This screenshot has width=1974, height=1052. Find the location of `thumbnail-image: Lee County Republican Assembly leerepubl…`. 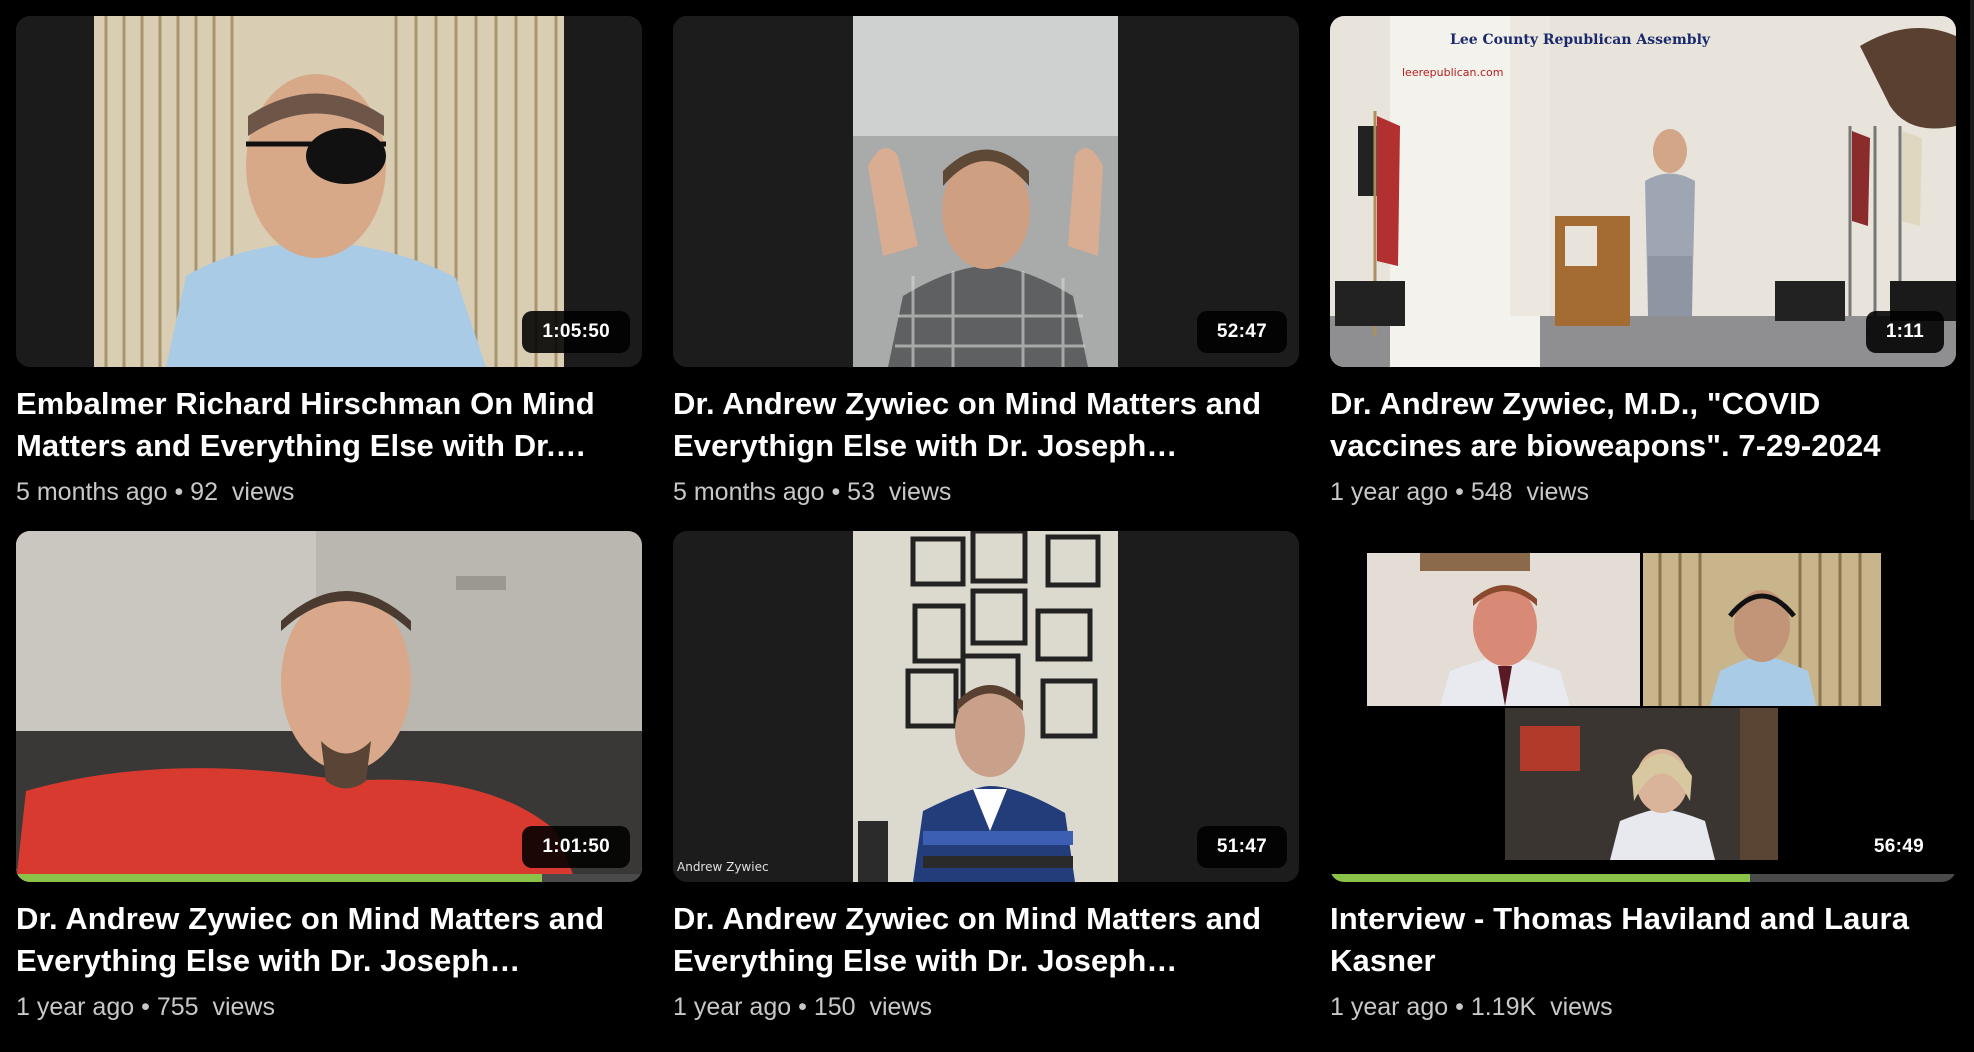

thumbnail-image: Lee County Republican Assembly leerepubl… is located at coordinates (1643, 191).